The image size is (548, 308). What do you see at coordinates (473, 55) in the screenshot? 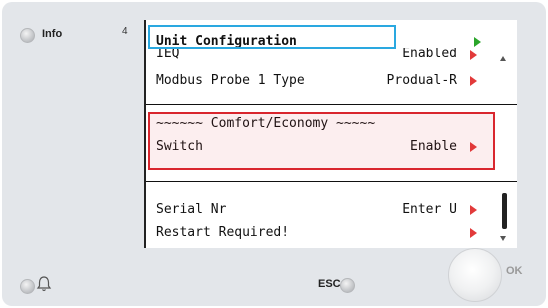
I see `row-ieq-arrow-icon` at bounding box center [473, 55].